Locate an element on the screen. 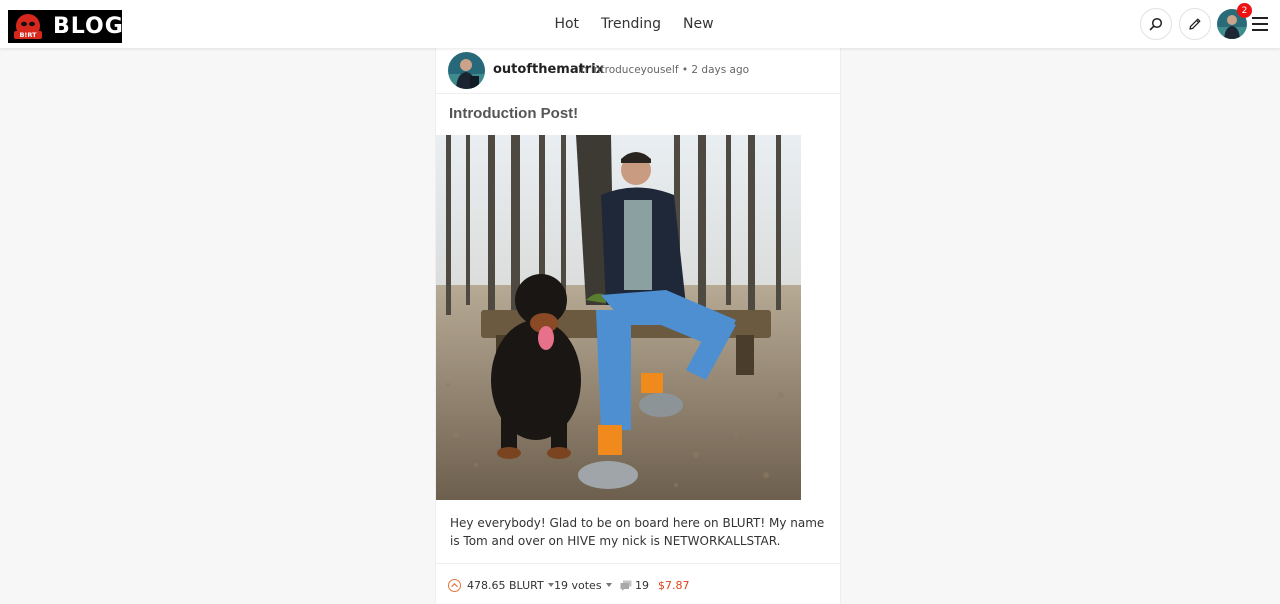  search-icon is located at coordinates (1156, 24).